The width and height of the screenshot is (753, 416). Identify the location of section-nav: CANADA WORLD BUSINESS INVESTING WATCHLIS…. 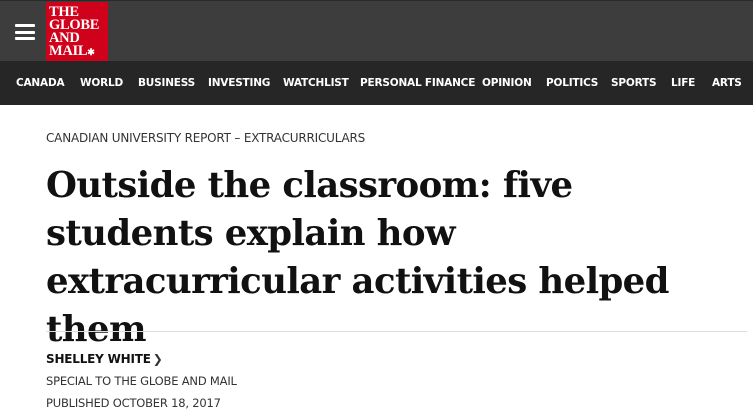
(376, 83).